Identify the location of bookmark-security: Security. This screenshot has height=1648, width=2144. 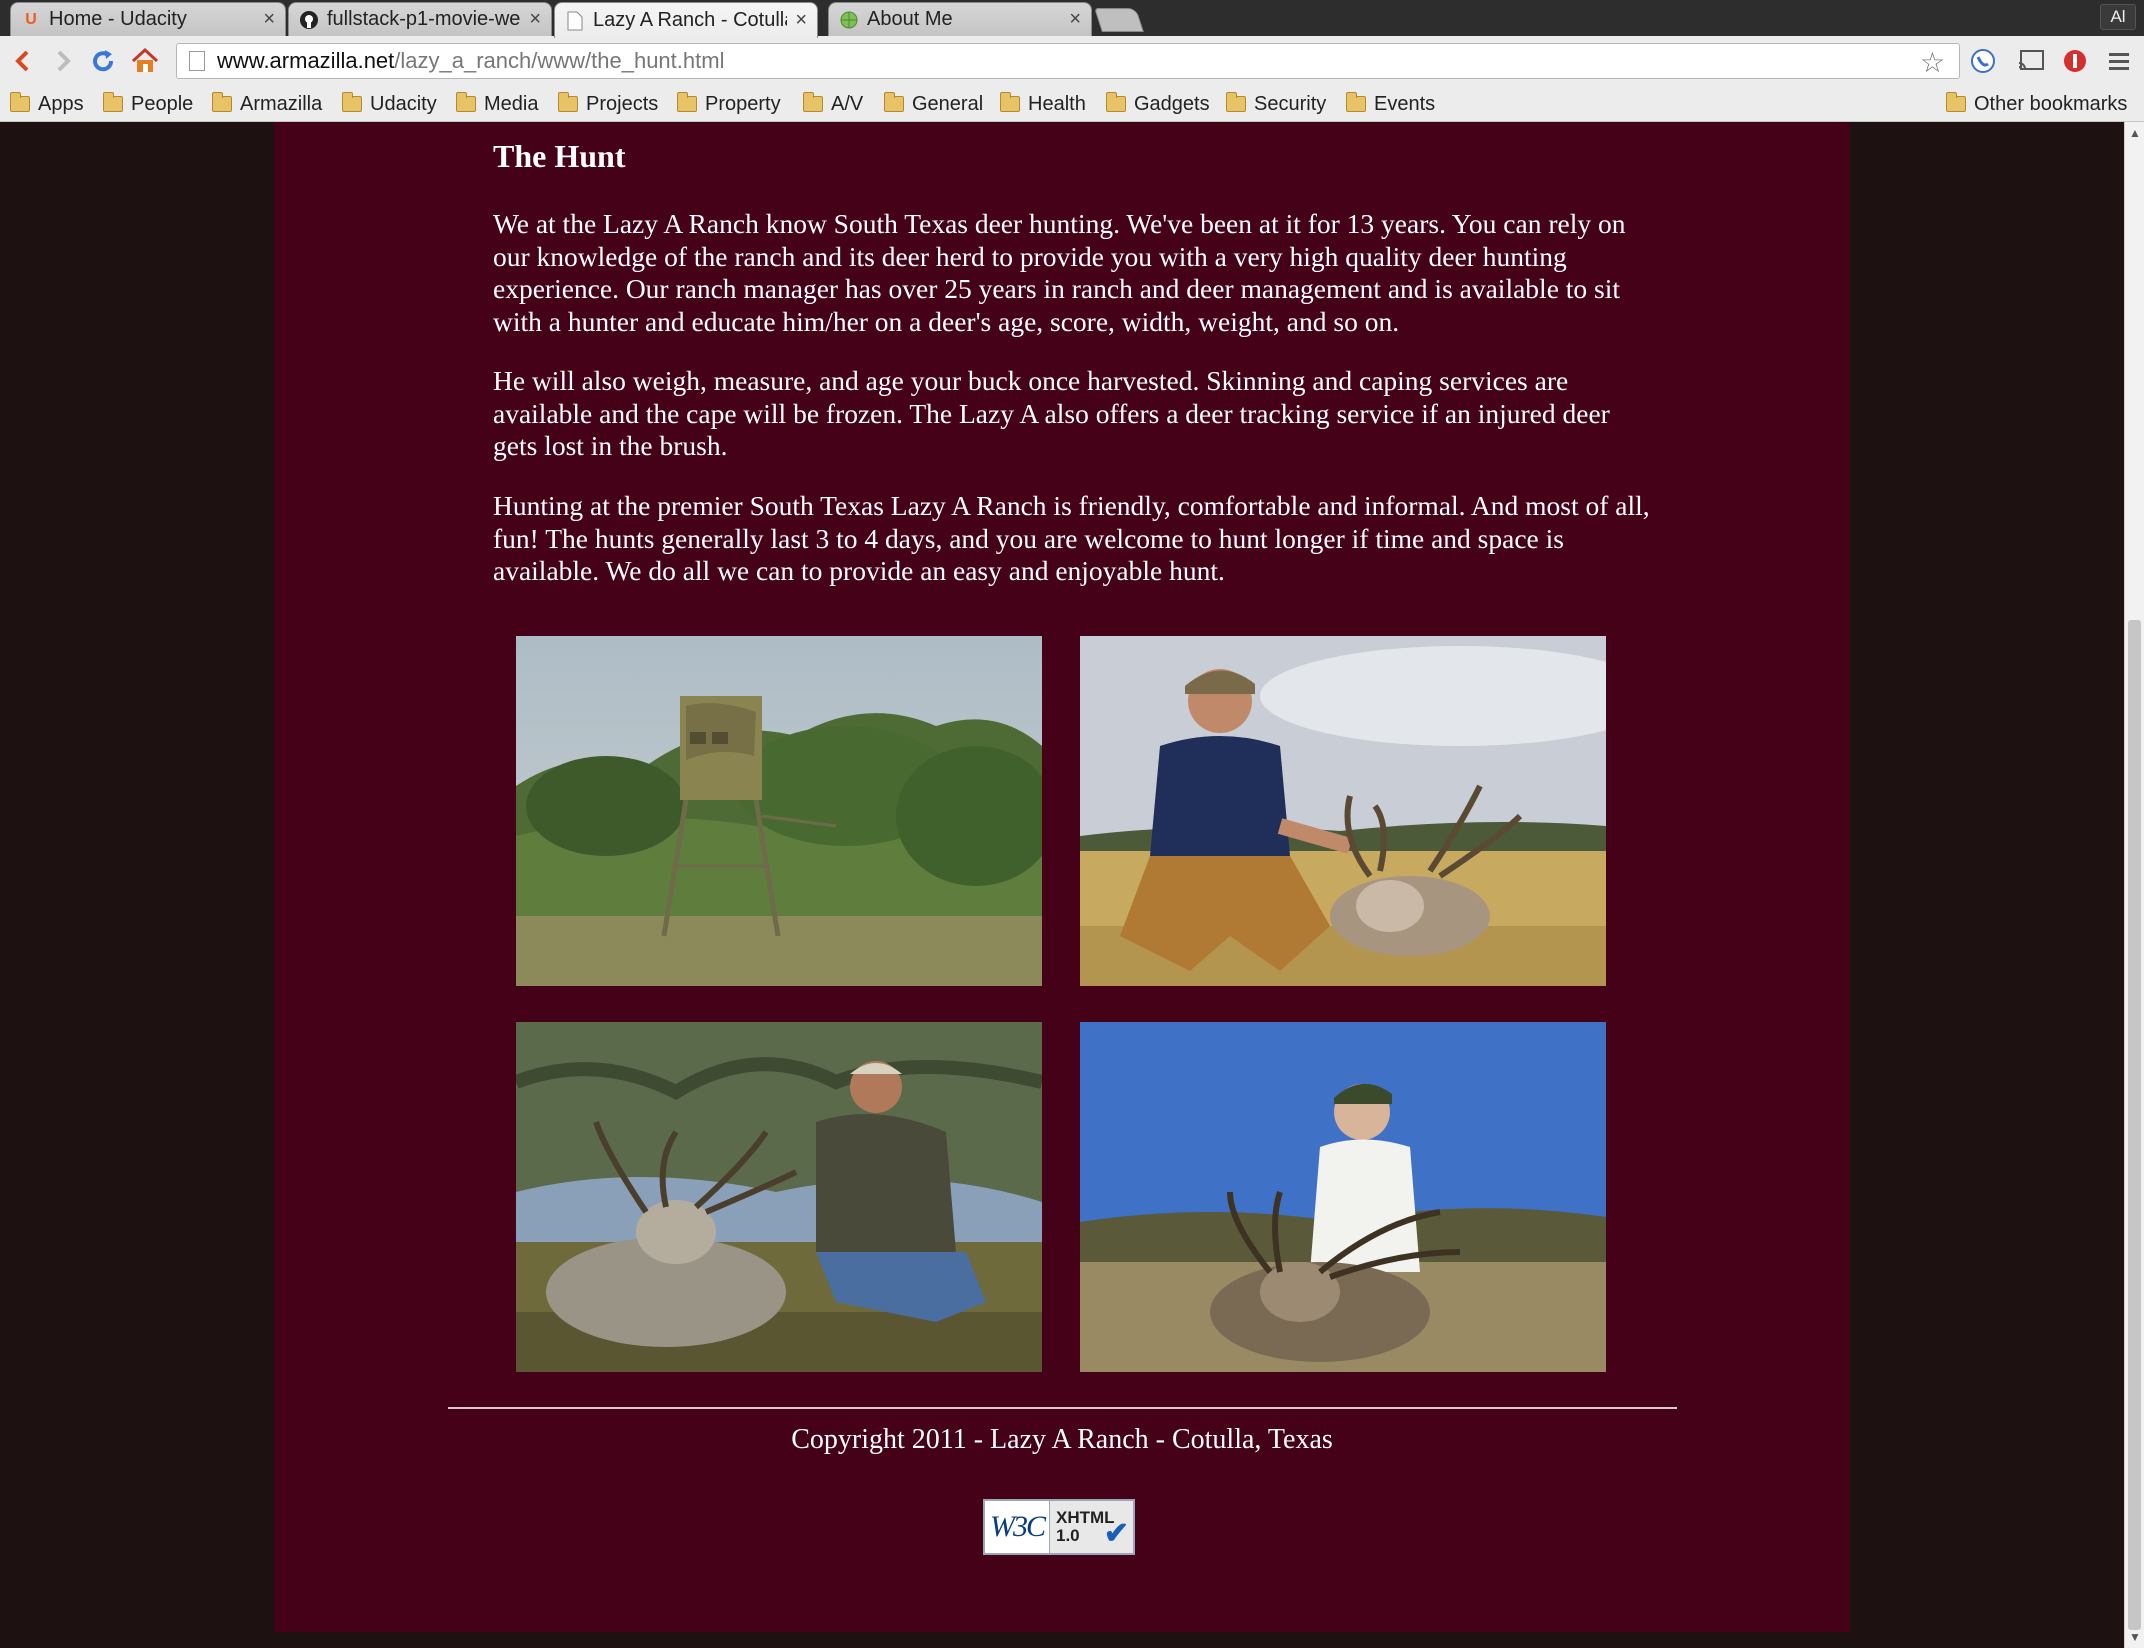
(1276, 104).